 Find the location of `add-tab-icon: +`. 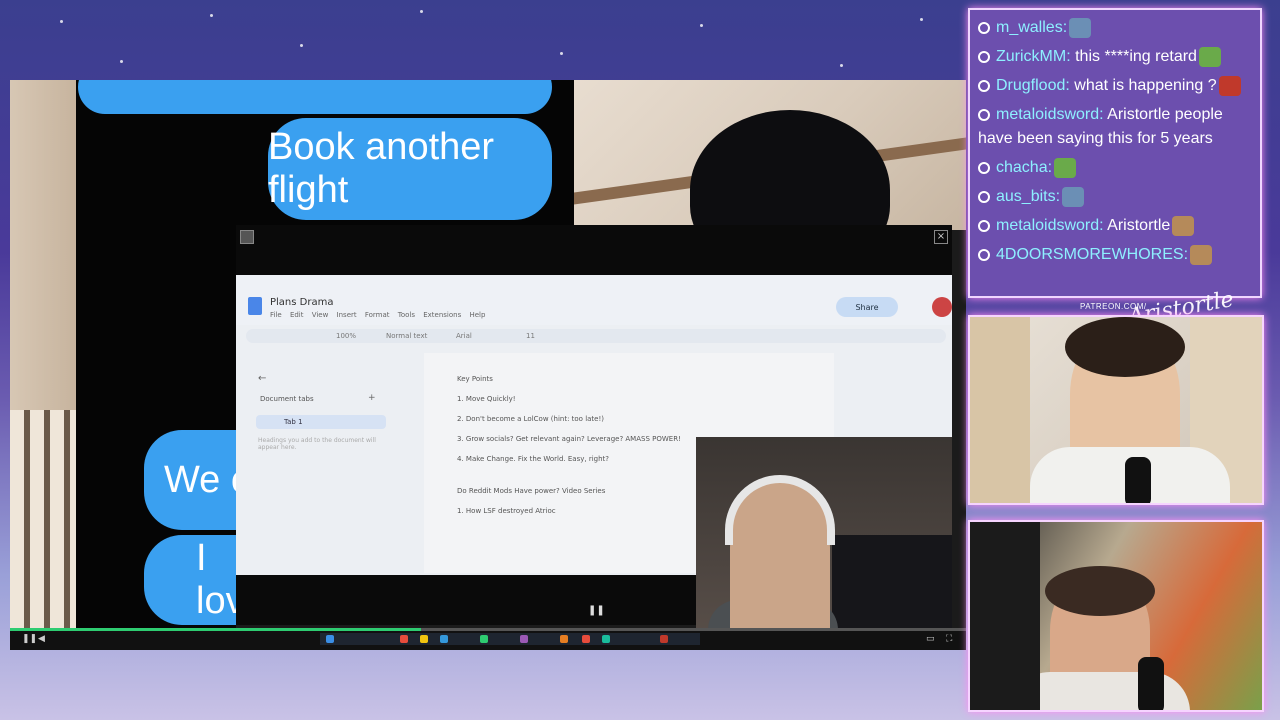

add-tab-icon: + is located at coordinates (372, 398).